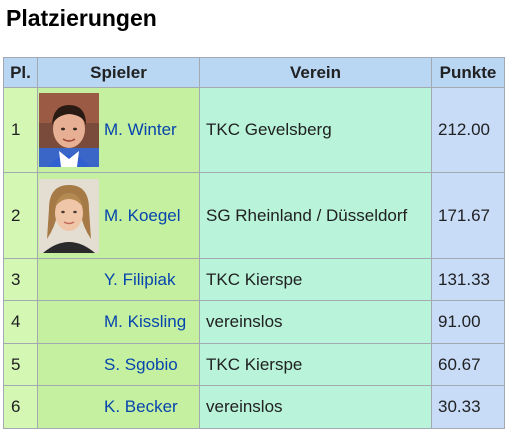 Image resolution: width=514 pixels, height=438 pixels. I want to click on page-title: Platzierungen, so click(81, 18).